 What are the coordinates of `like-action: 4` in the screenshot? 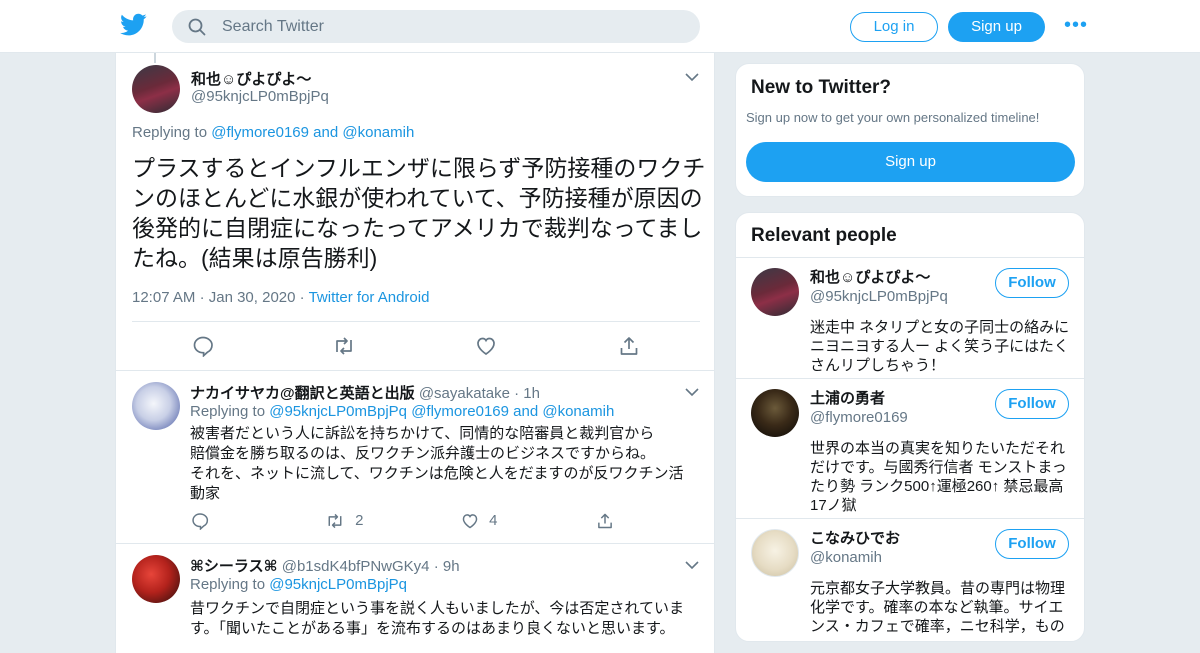 It's located at (479, 521).